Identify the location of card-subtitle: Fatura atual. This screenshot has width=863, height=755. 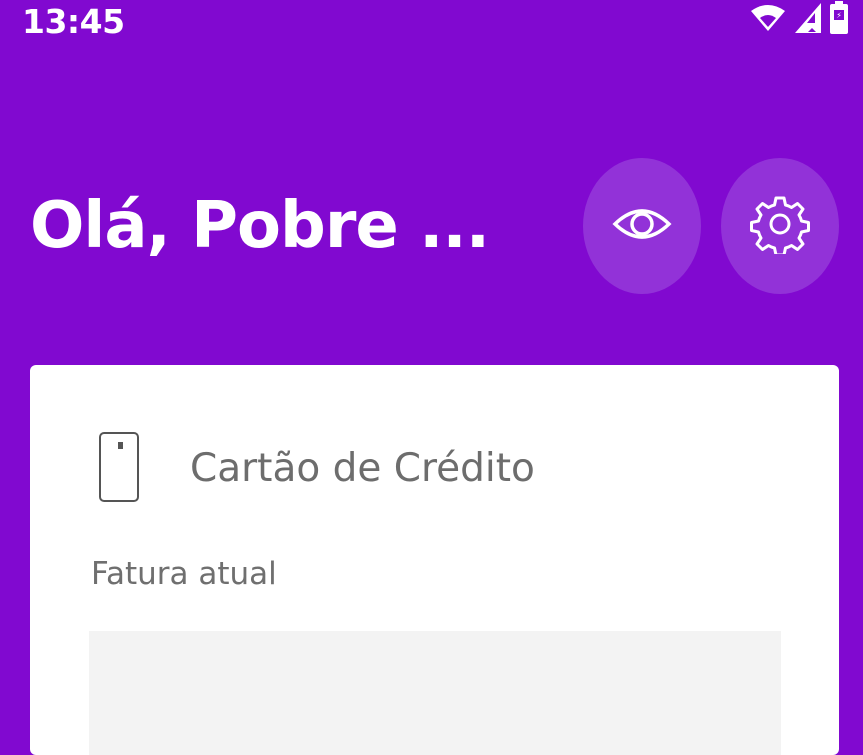
(184, 574).